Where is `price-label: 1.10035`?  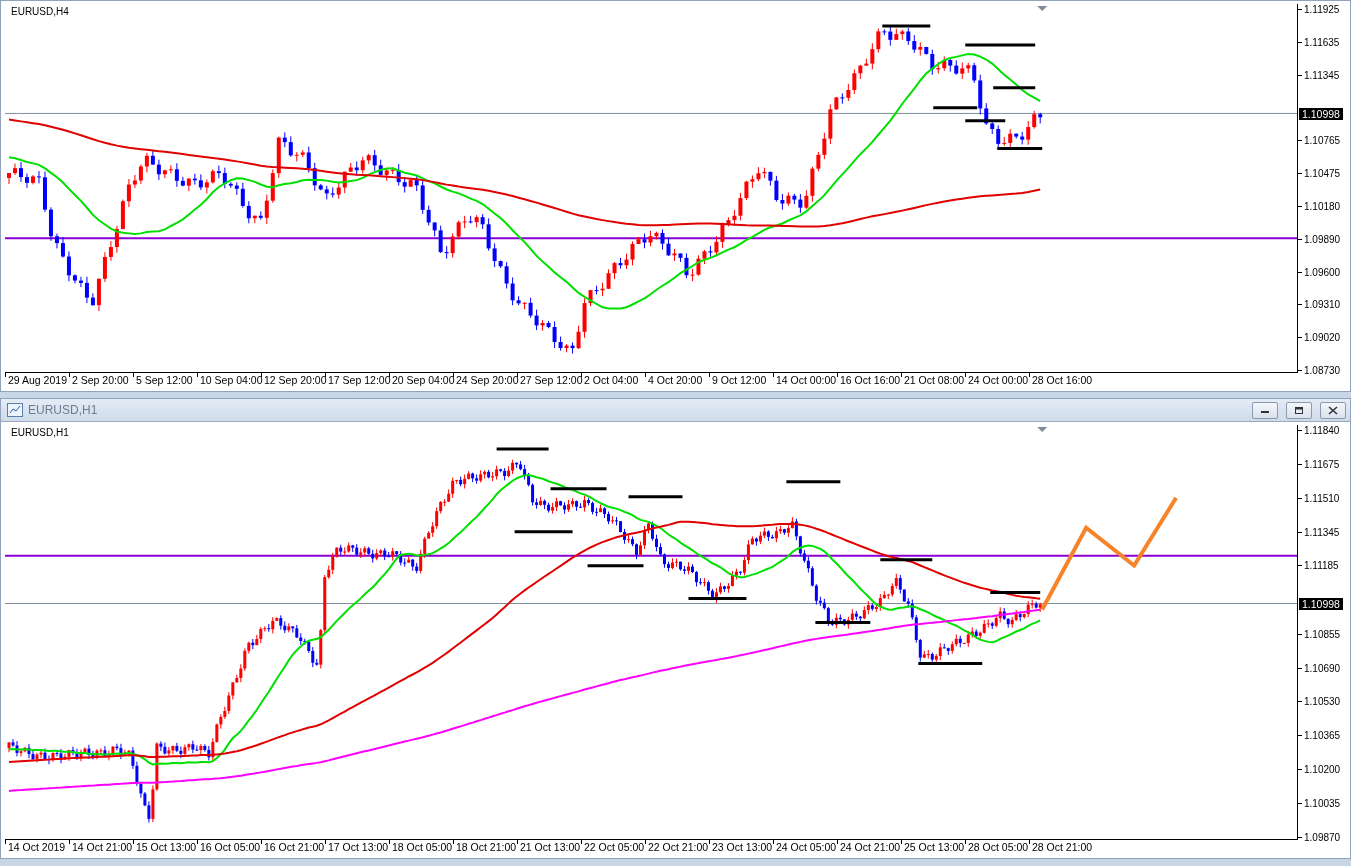 price-label: 1.10035 is located at coordinates (1322, 803).